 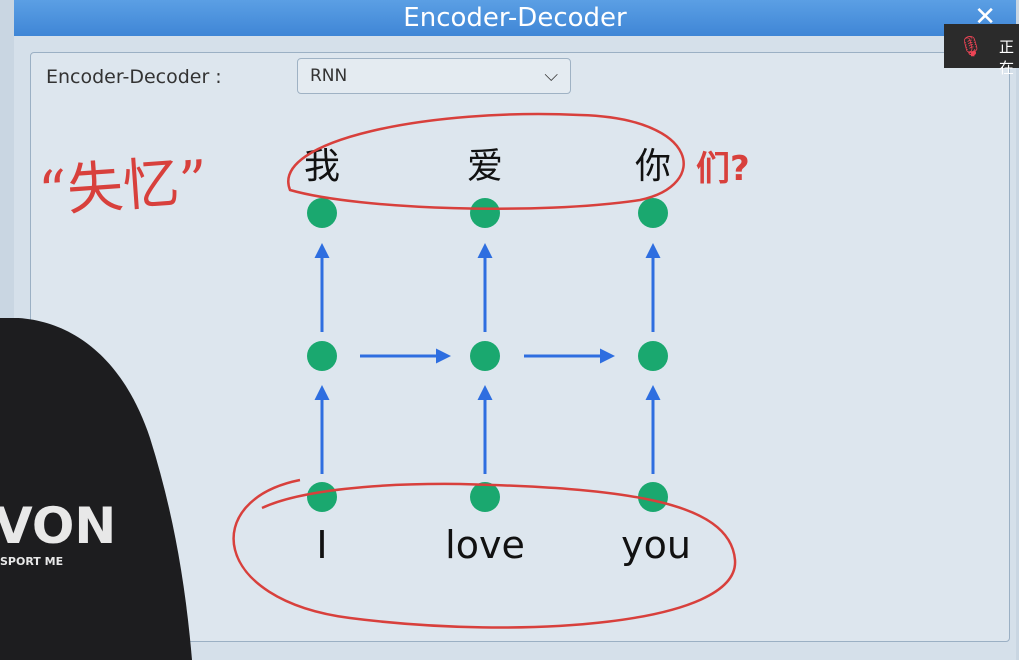 I want to click on handwritten-annotation: “失忆”, so click(x=122, y=187).